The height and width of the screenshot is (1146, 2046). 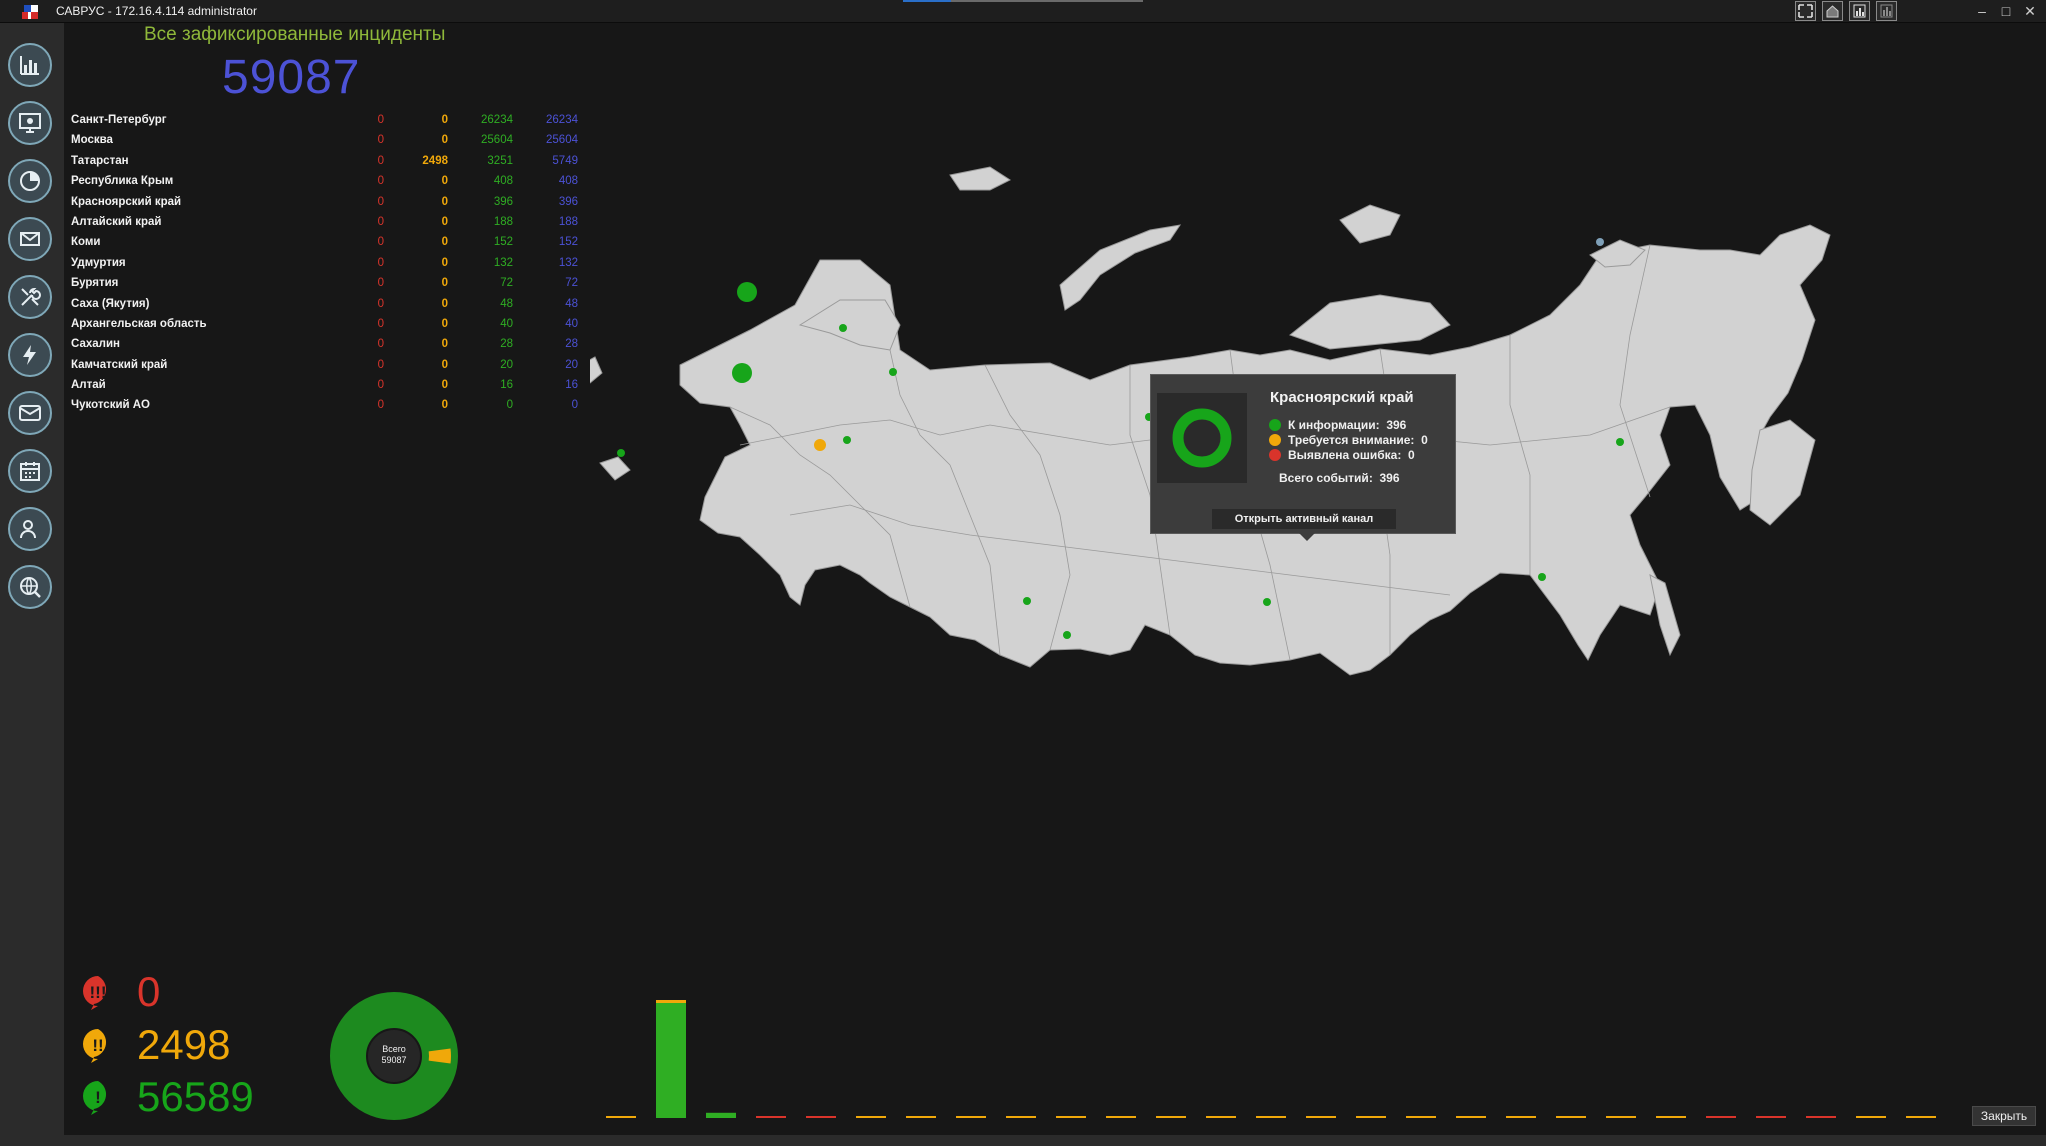 What do you see at coordinates (497, 120) in the screenshot?
I see `region-info: 26234` at bounding box center [497, 120].